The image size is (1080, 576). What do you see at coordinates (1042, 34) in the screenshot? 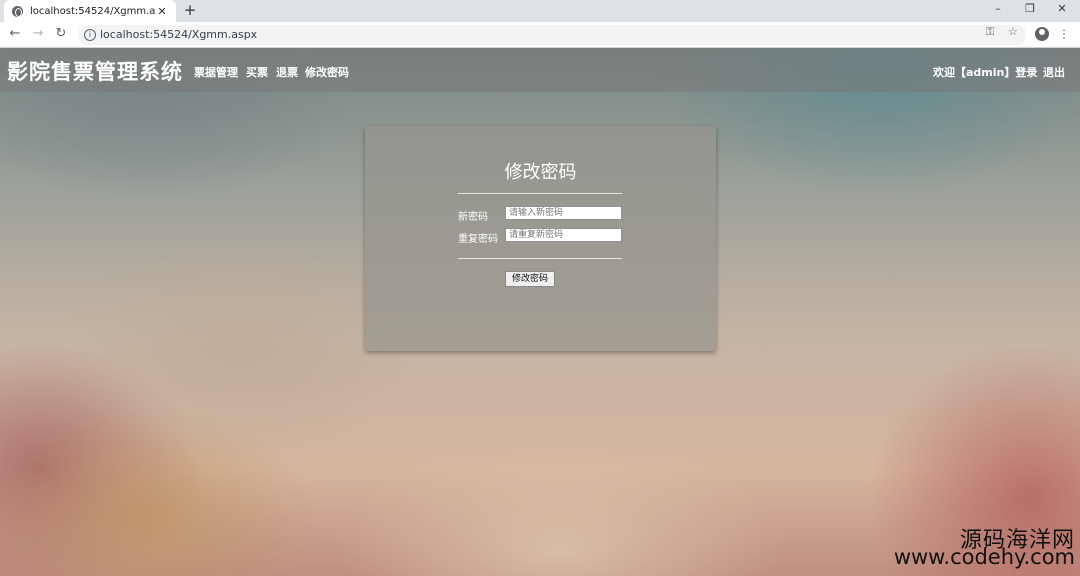
I see `profile-icon` at bounding box center [1042, 34].